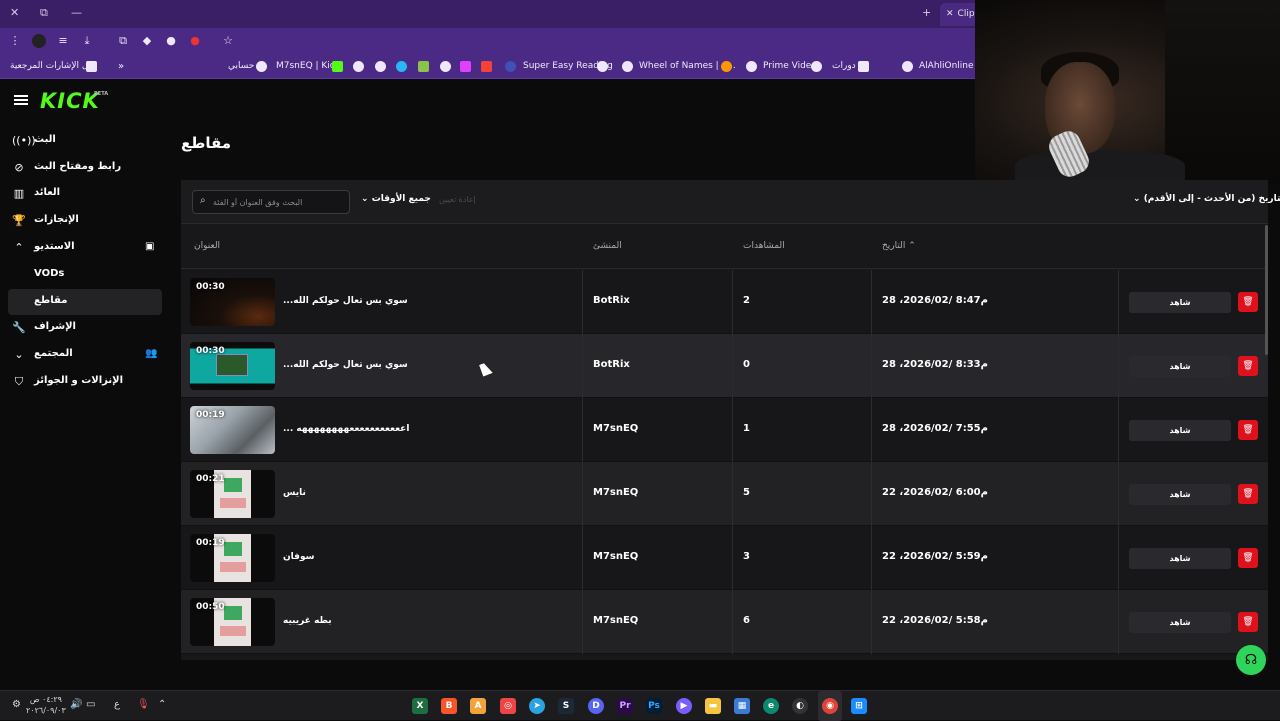 The width and height of the screenshot is (1280, 721). What do you see at coordinates (298, 557) in the screenshot?
I see `clip-title: سوفان` at bounding box center [298, 557].